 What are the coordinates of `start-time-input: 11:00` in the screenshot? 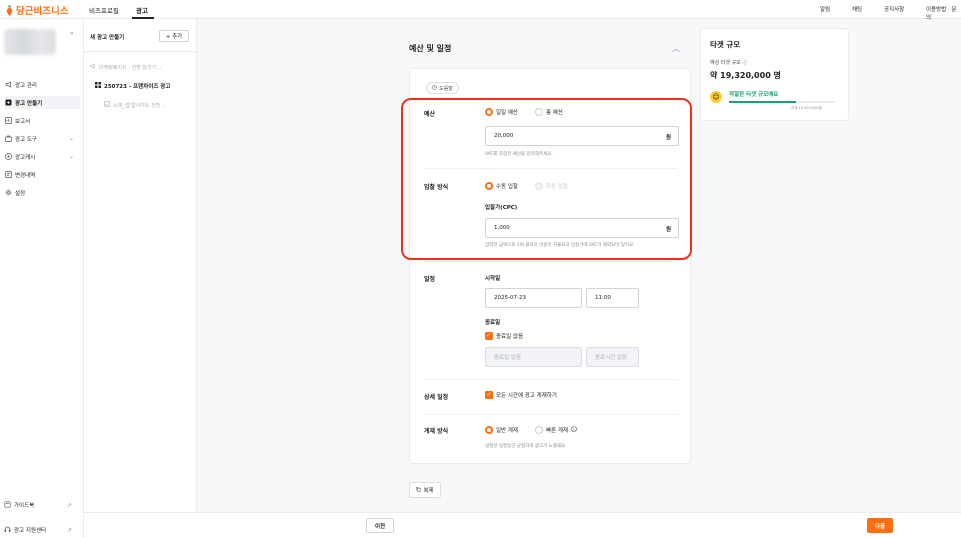 It's located at (612, 298).